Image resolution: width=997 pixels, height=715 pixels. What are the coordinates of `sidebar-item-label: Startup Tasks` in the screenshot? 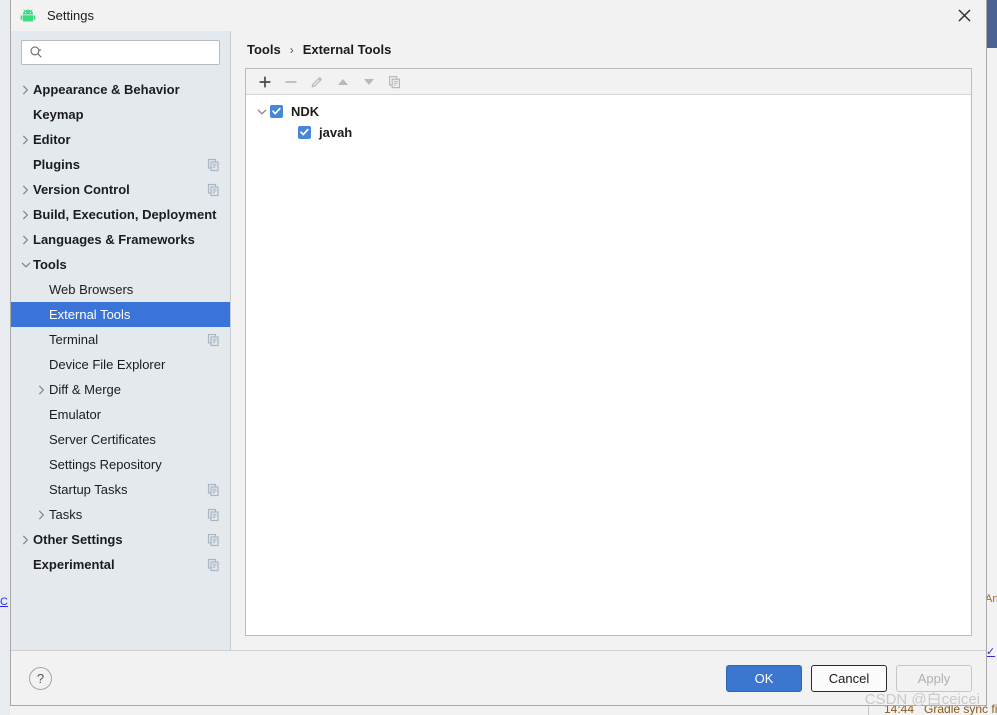 It's located at (88, 489).